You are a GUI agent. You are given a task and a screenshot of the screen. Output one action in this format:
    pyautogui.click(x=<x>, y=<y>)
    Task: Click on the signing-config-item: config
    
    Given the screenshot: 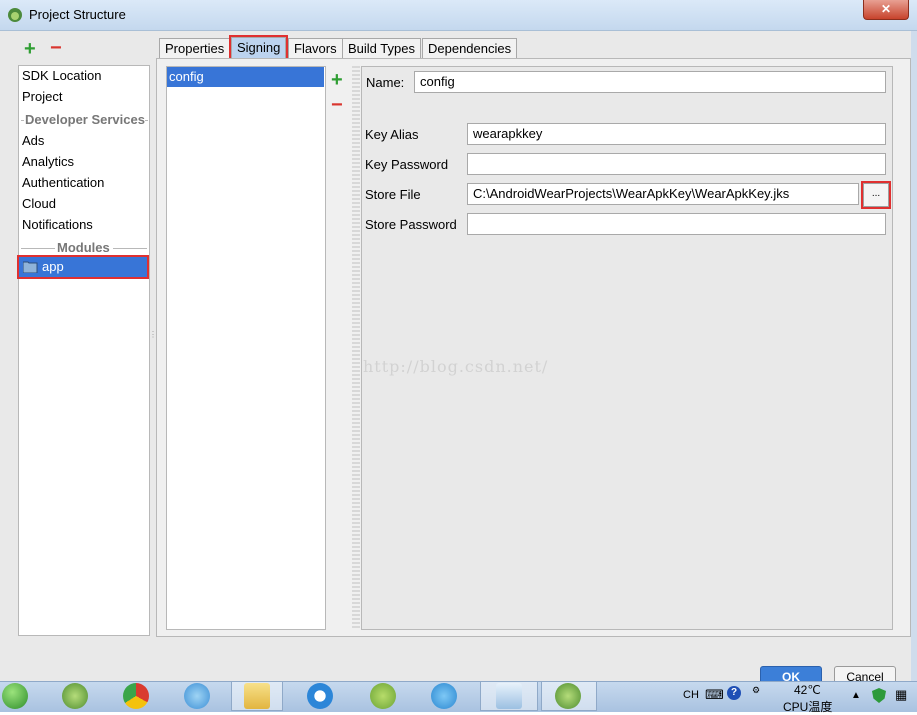 What is the action you would take?
    pyautogui.click(x=245, y=77)
    